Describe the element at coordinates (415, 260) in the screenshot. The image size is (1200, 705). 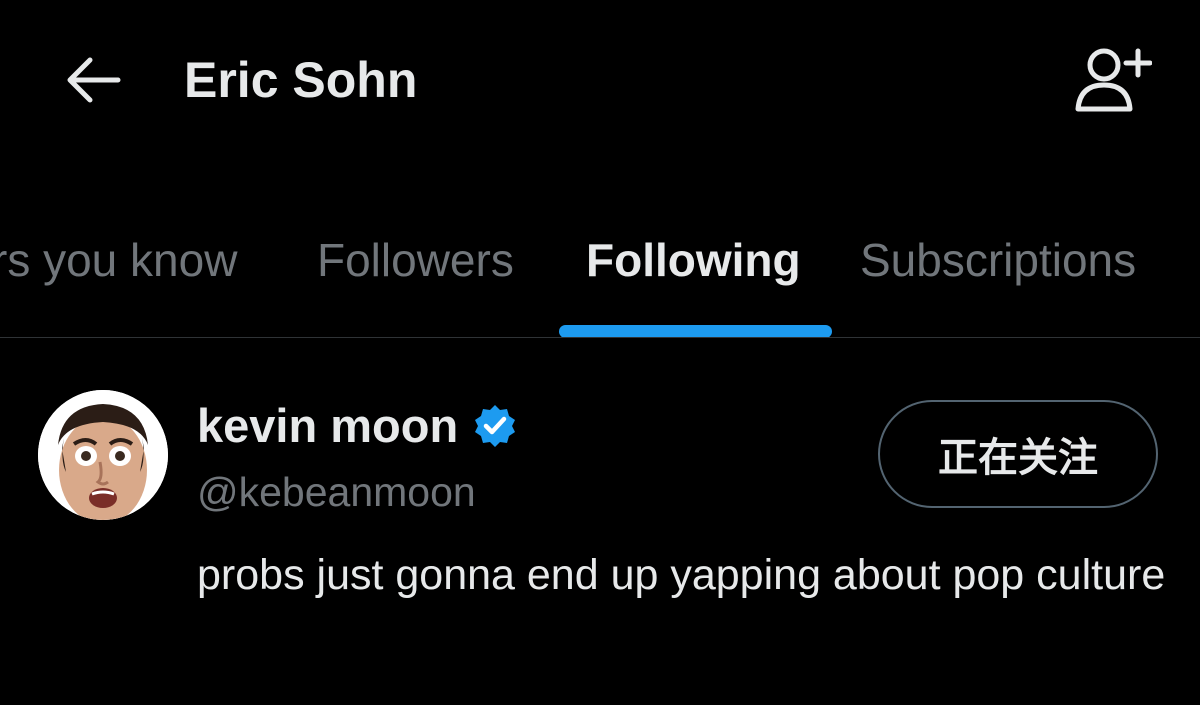
I see `tab-followers: Followers` at that location.